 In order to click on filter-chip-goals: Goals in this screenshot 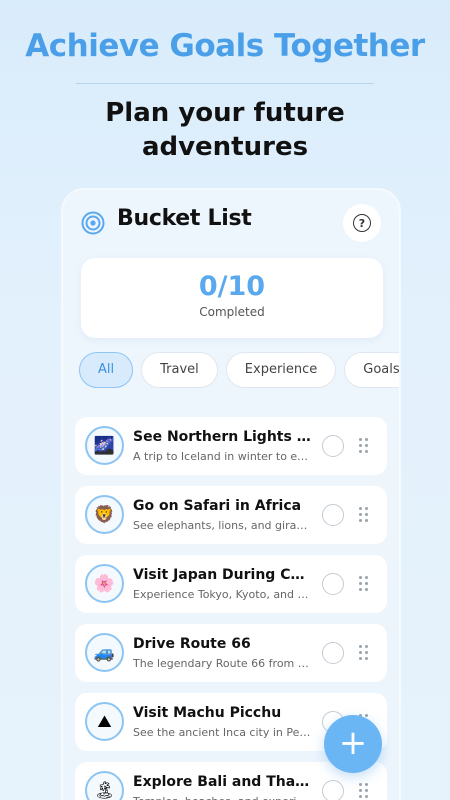, I will do `click(371, 370)`.